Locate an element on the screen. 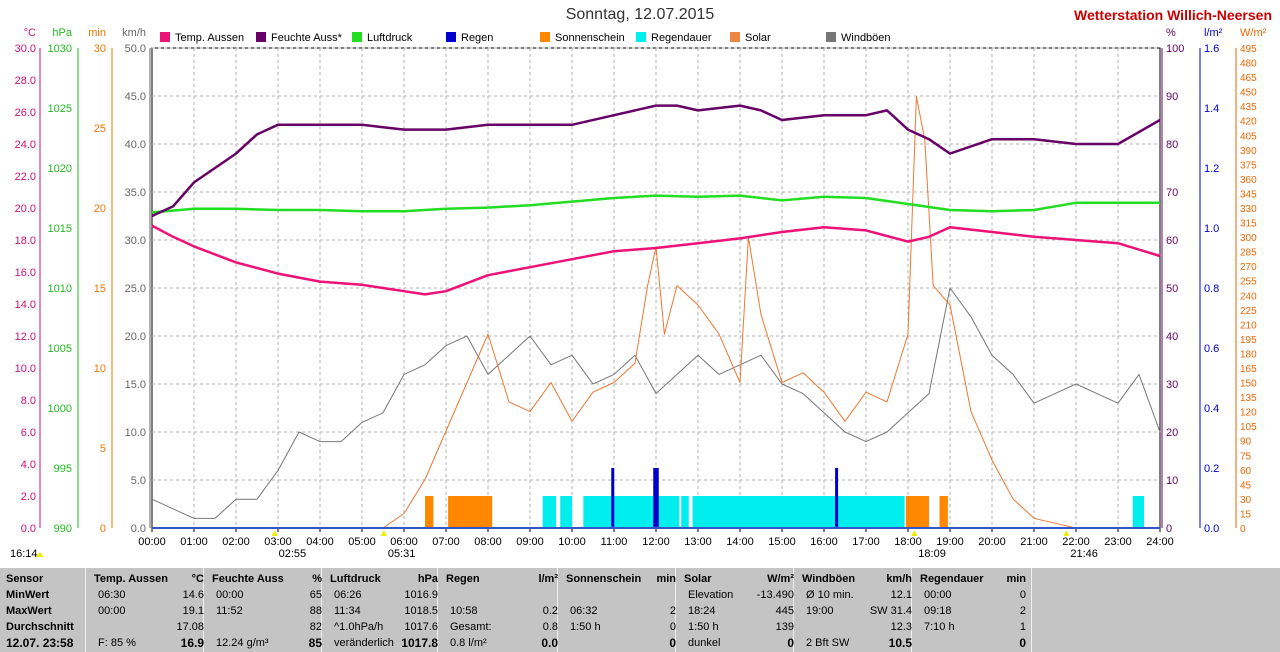 The height and width of the screenshot is (652, 1280). table-row: 11:34 1018.5 is located at coordinates (384, 611).